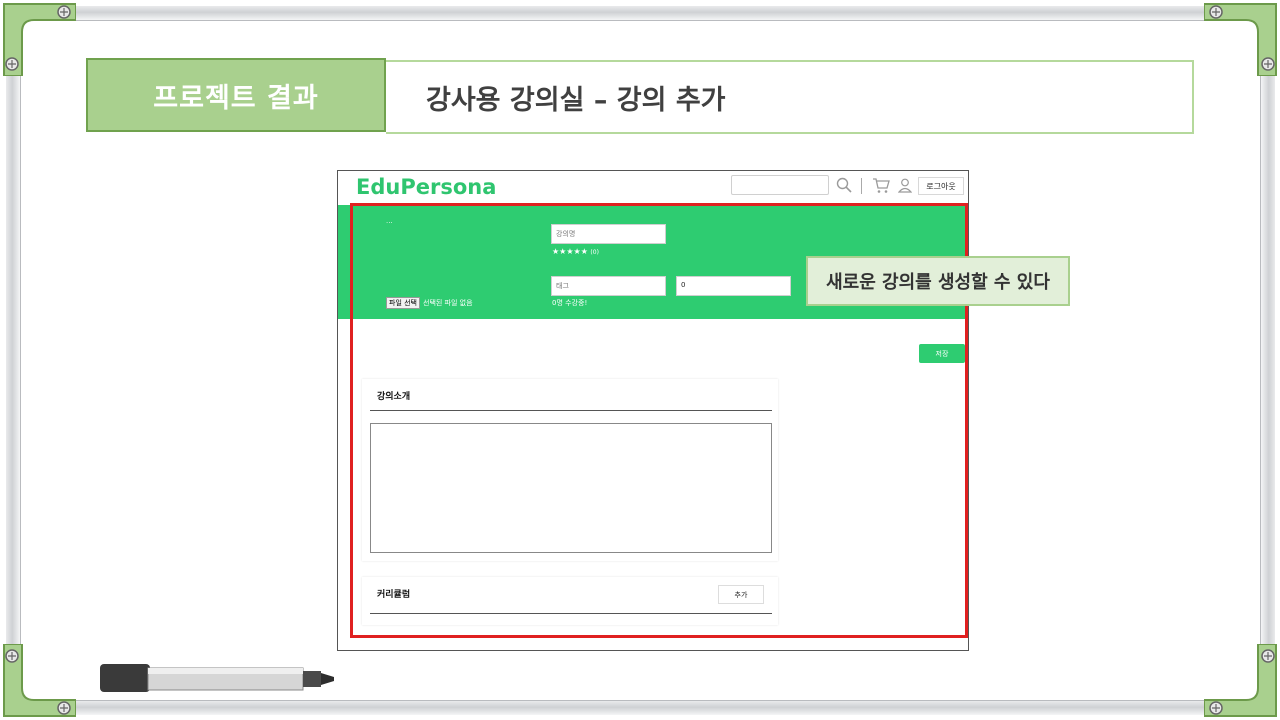 Image resolution: width=1280 pixels, height=720 pixels. Describe the element at coordinates (780, 185) in the screenshot. I see `search-input` at that location.